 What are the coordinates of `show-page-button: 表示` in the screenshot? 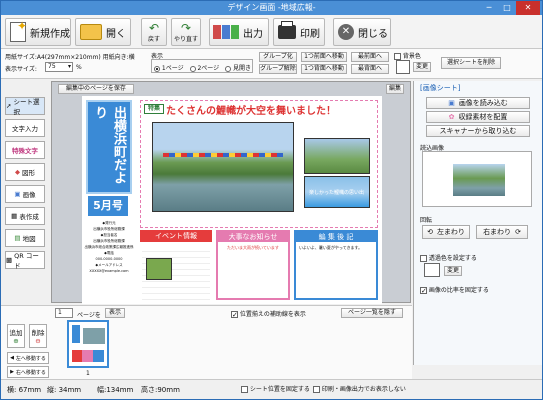 It's located at (115, 313).